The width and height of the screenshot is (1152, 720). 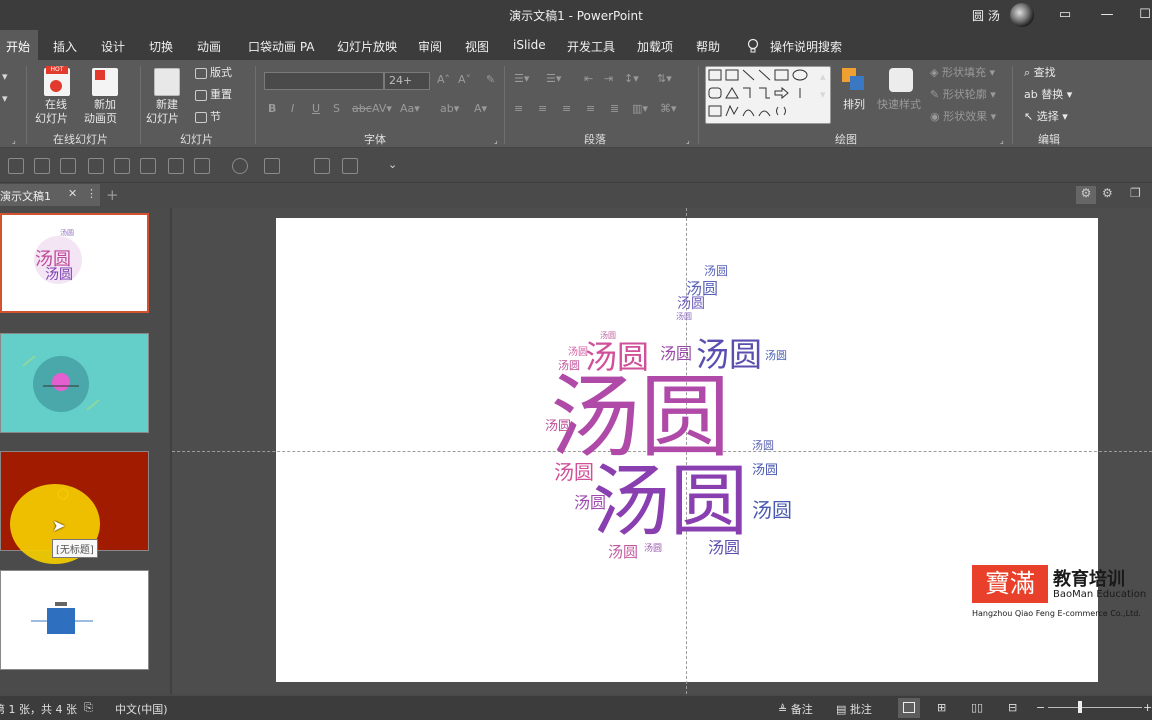 I want to click on shadow-icon: S, so click(x=336, y=108).